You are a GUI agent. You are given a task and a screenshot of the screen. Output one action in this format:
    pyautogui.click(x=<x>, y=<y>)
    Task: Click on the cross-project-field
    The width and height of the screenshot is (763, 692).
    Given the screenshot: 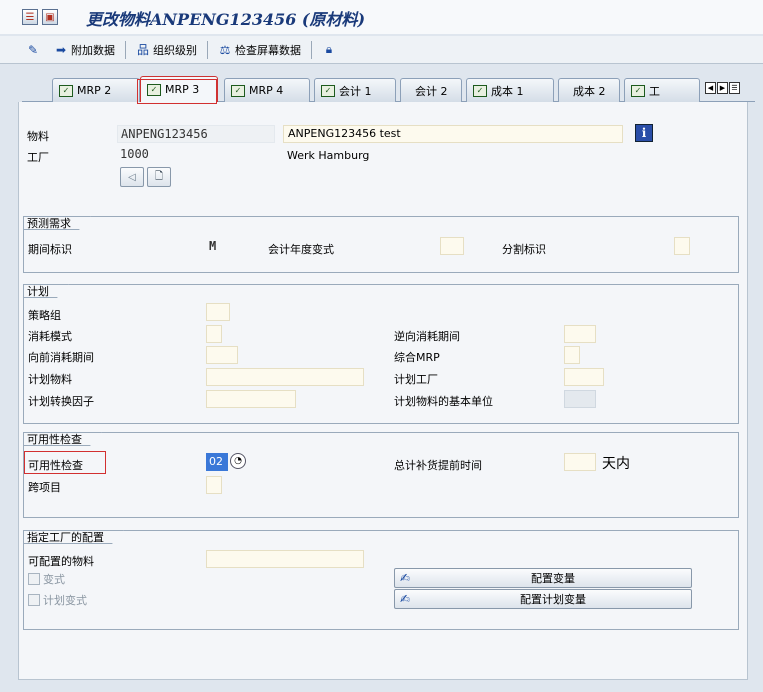 What is the action you would take?
    pyautogui.click(x=214, y=485)
    